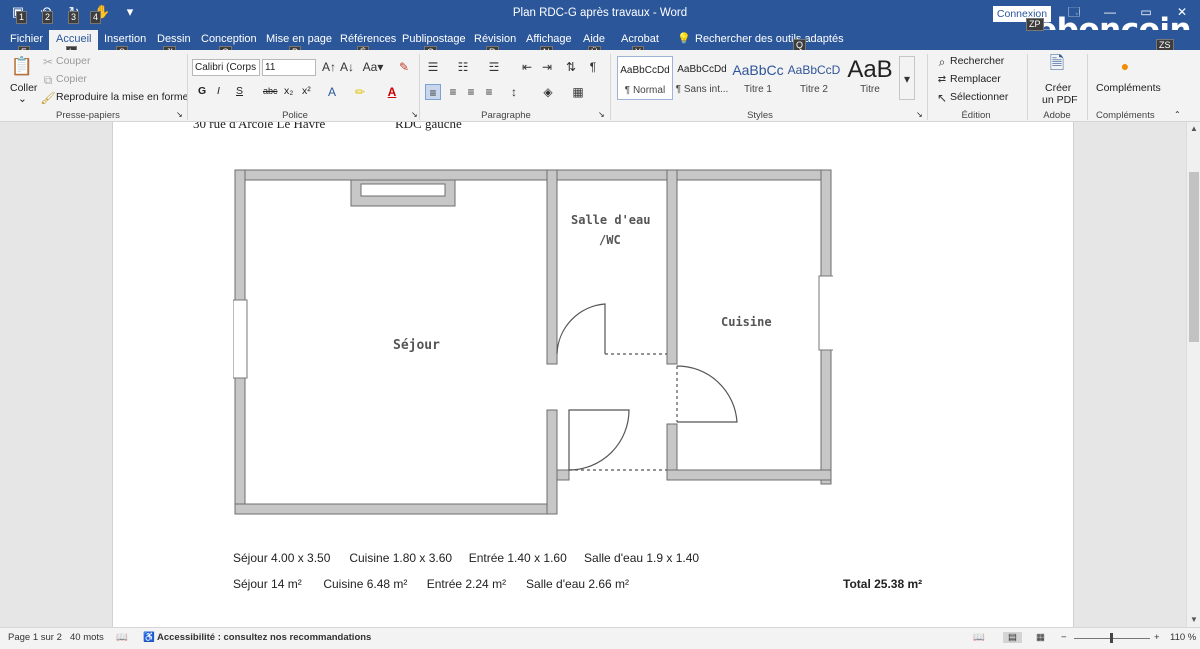 This screenshot has height=649, width=1200. I want to click on underline-button: S, so click(239, 91).